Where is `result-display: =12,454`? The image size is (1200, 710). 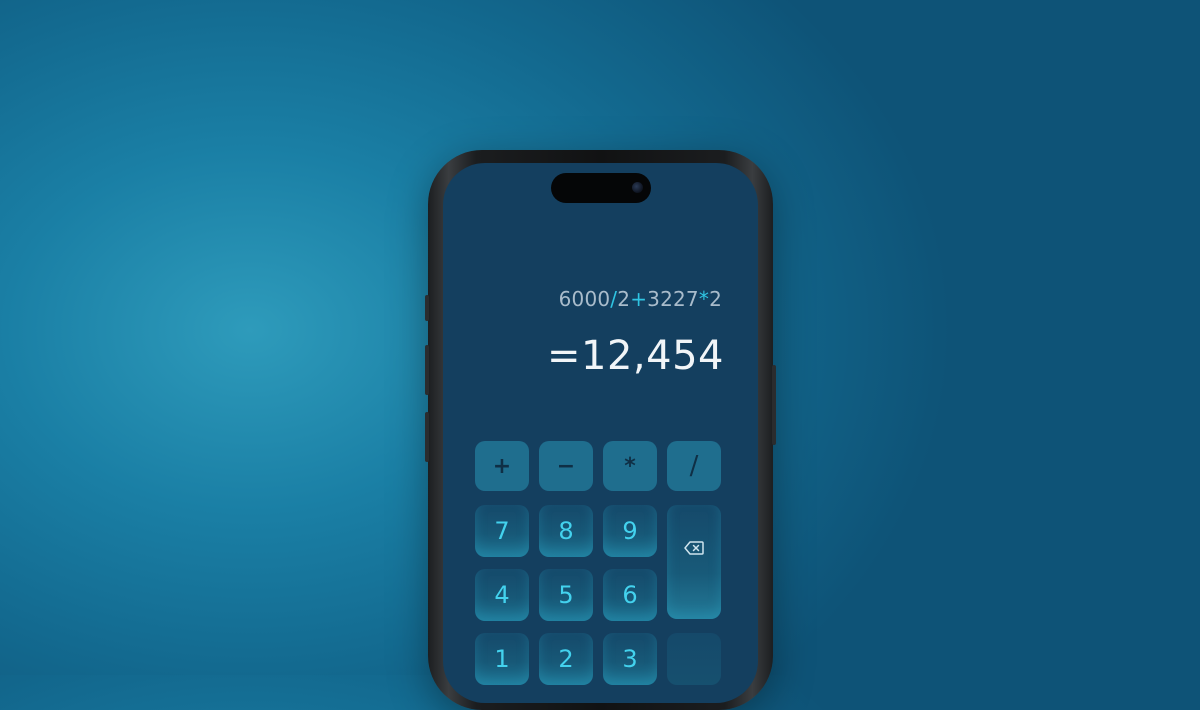 result-display: =12,454 is located at coordinates (635, 356).